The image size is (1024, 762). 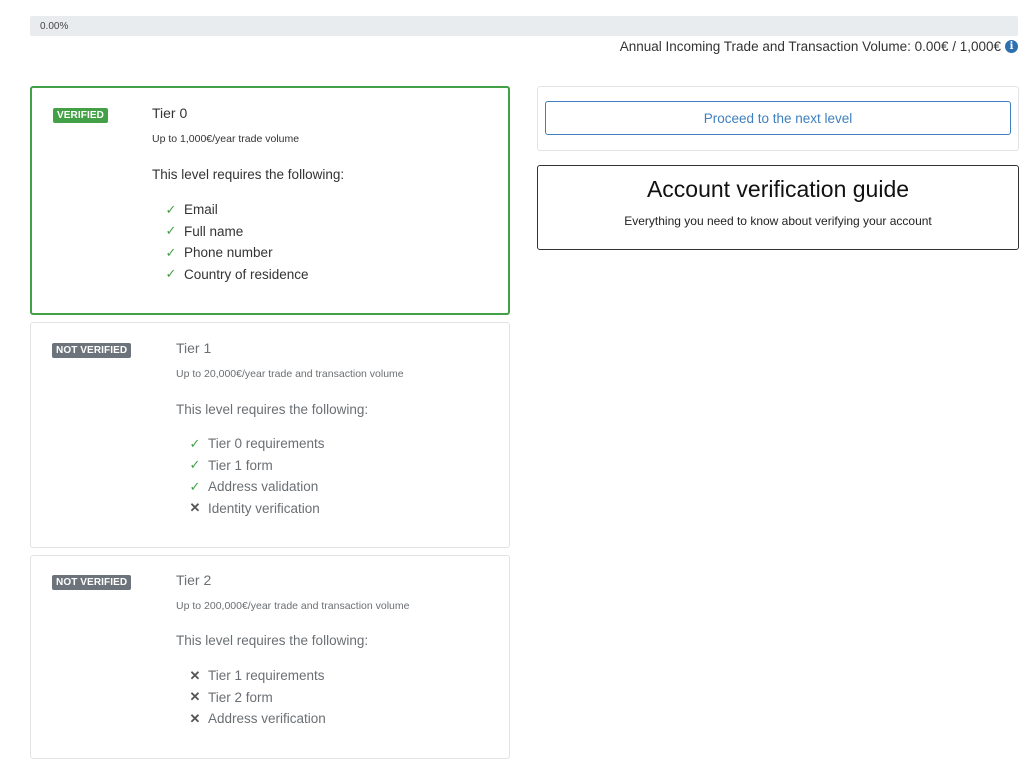 I want to click on requirement-label: Country of residence, so click(x=246, y=274).